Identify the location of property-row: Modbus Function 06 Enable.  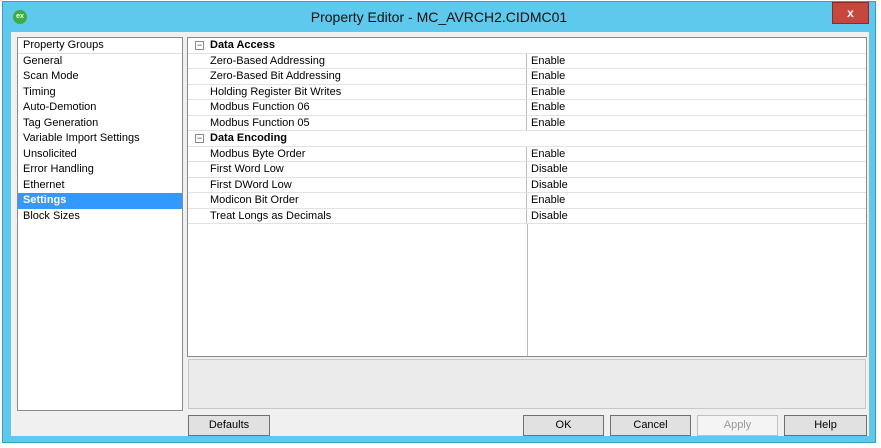
(527, 108).